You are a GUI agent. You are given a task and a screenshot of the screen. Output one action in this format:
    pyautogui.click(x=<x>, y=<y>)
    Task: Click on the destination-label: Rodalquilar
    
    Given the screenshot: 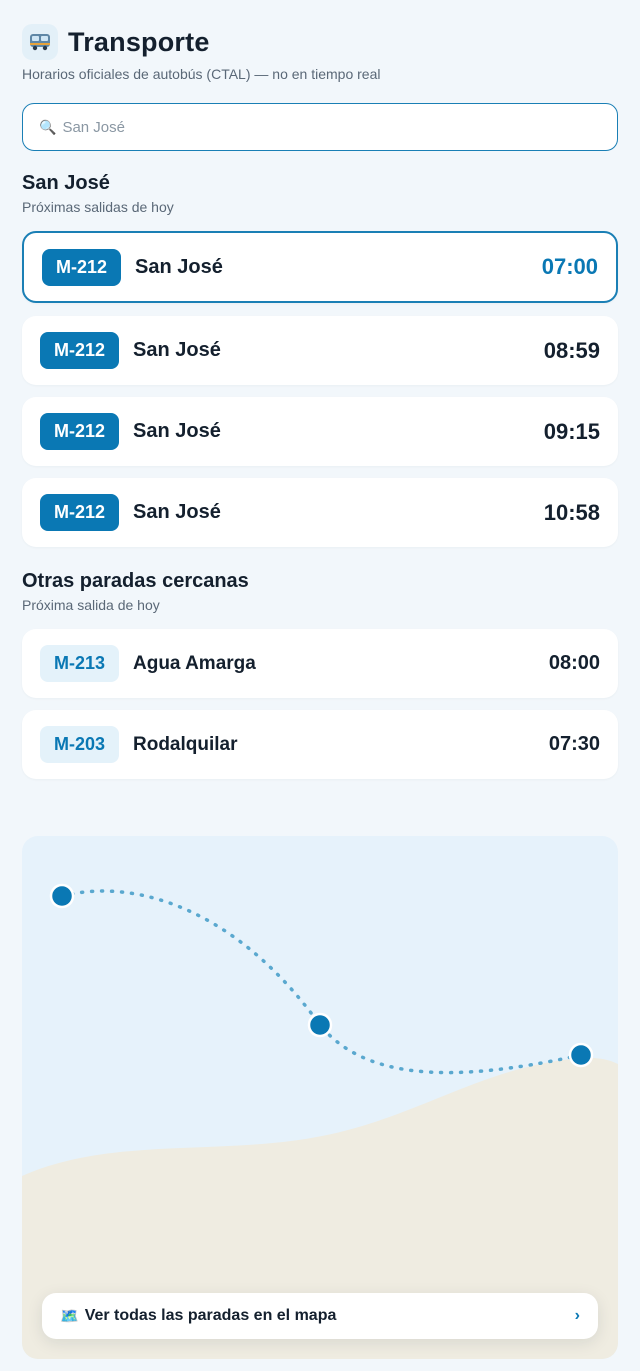 What is the action you would take?
    pyautogui.click(x=185, y=744)
    